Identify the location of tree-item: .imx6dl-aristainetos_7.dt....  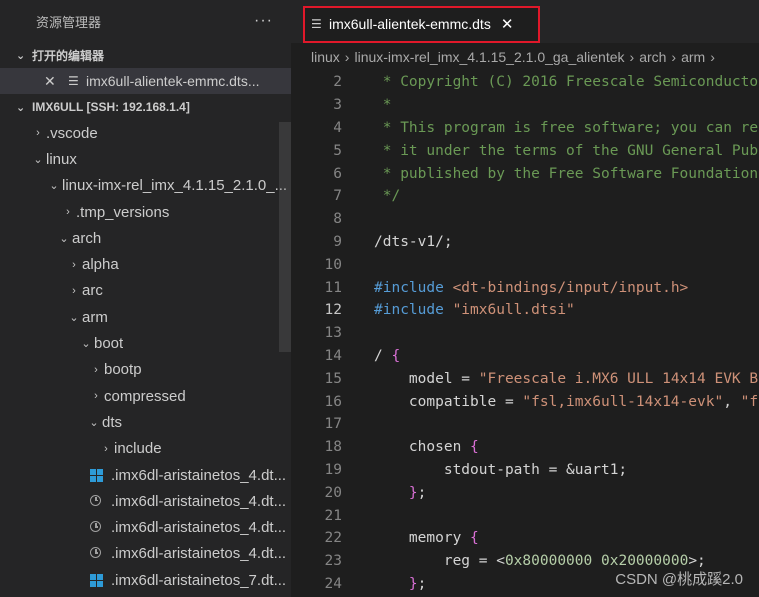
(145, 580).